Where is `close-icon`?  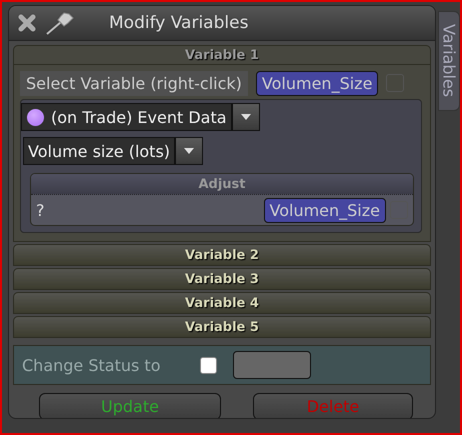
close-icon is located at coordinates (27, 23).